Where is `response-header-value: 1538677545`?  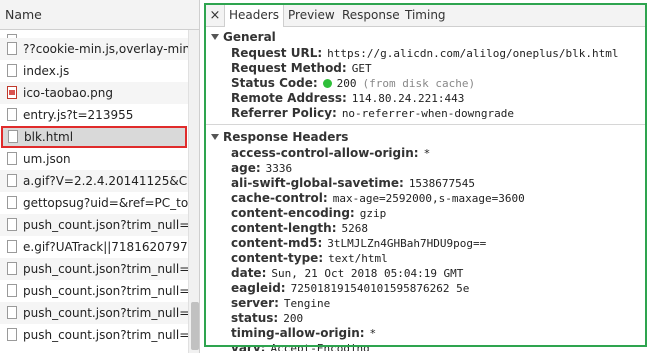 response-header-value: 1538677545 is located at coordinates (442, 183).